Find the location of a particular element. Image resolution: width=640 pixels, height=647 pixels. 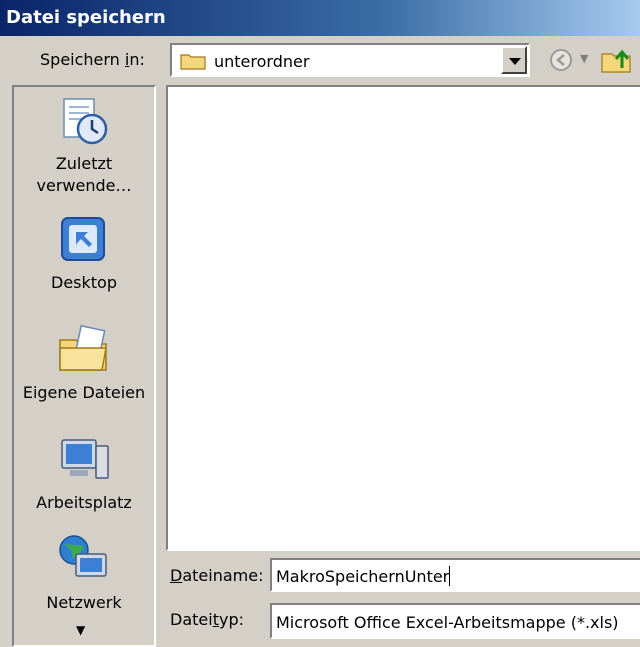

filename-label: Dateiname: is located at coordinates (217, 575).